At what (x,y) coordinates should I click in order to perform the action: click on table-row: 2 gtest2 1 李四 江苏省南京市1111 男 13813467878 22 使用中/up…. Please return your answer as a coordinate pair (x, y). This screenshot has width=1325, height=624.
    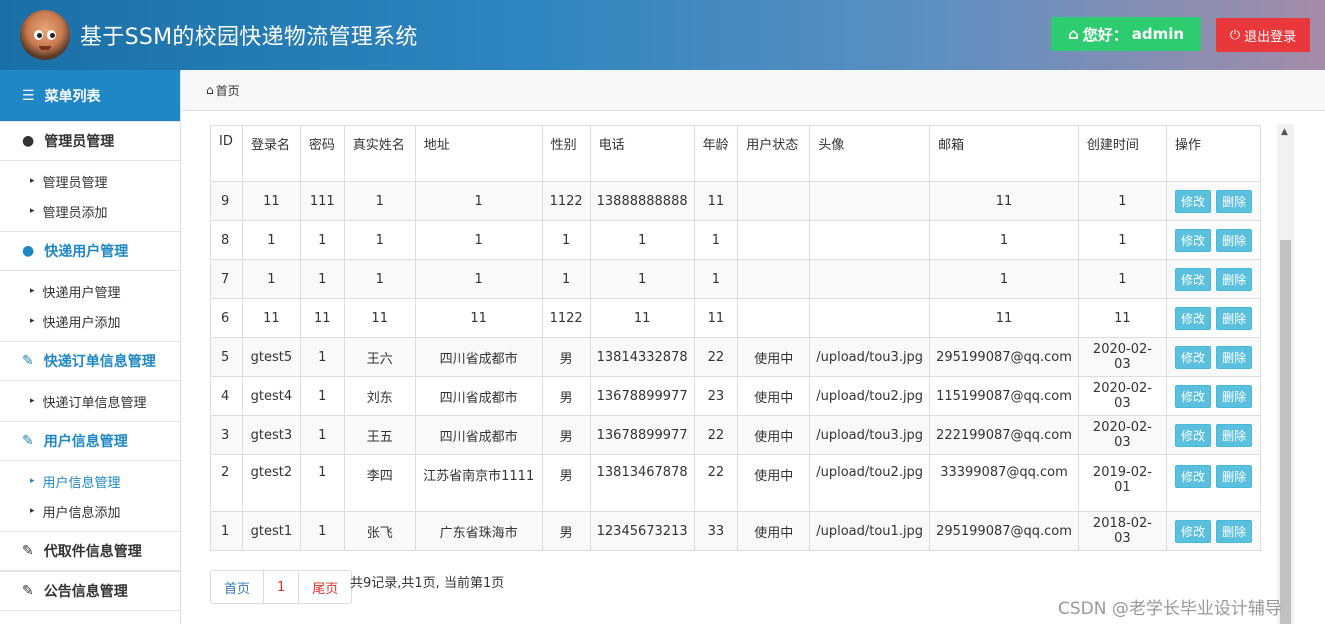
    Looking at the image, I should click on (736, 483).